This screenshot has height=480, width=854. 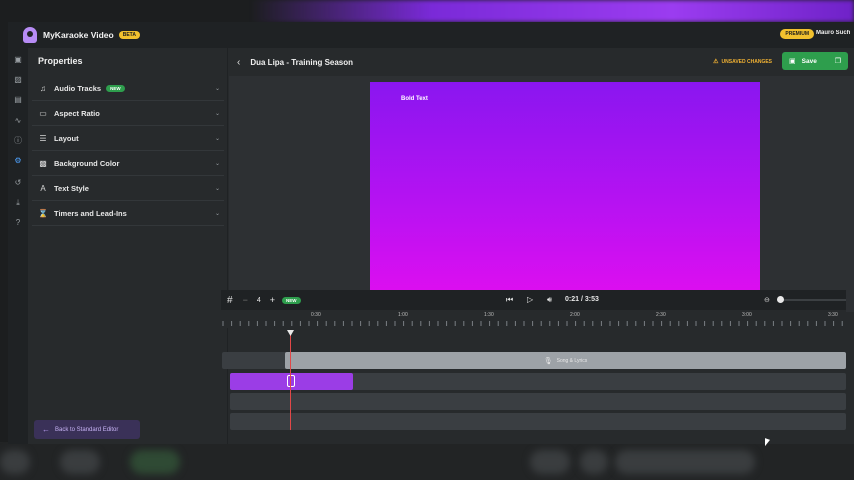 What do you see at coordinates (78, 35) in the screenshot?
I see `app-title: MyKaraoke Video` at bounding box center [78, 35].